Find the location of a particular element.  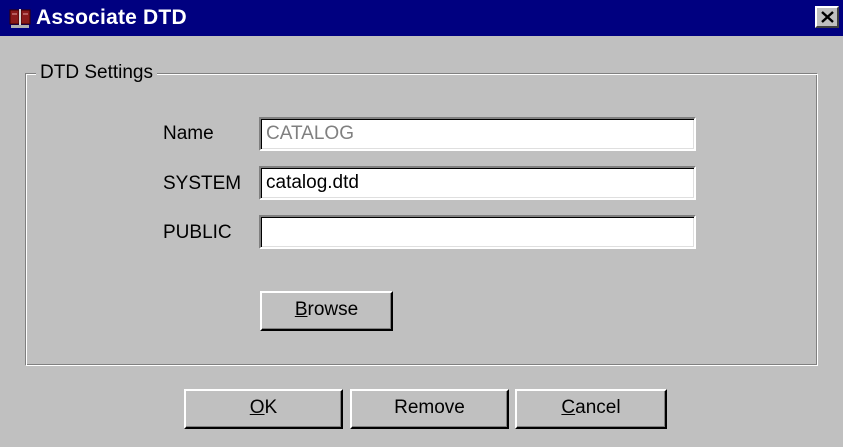

system-field is located at coordinates (477, 183).